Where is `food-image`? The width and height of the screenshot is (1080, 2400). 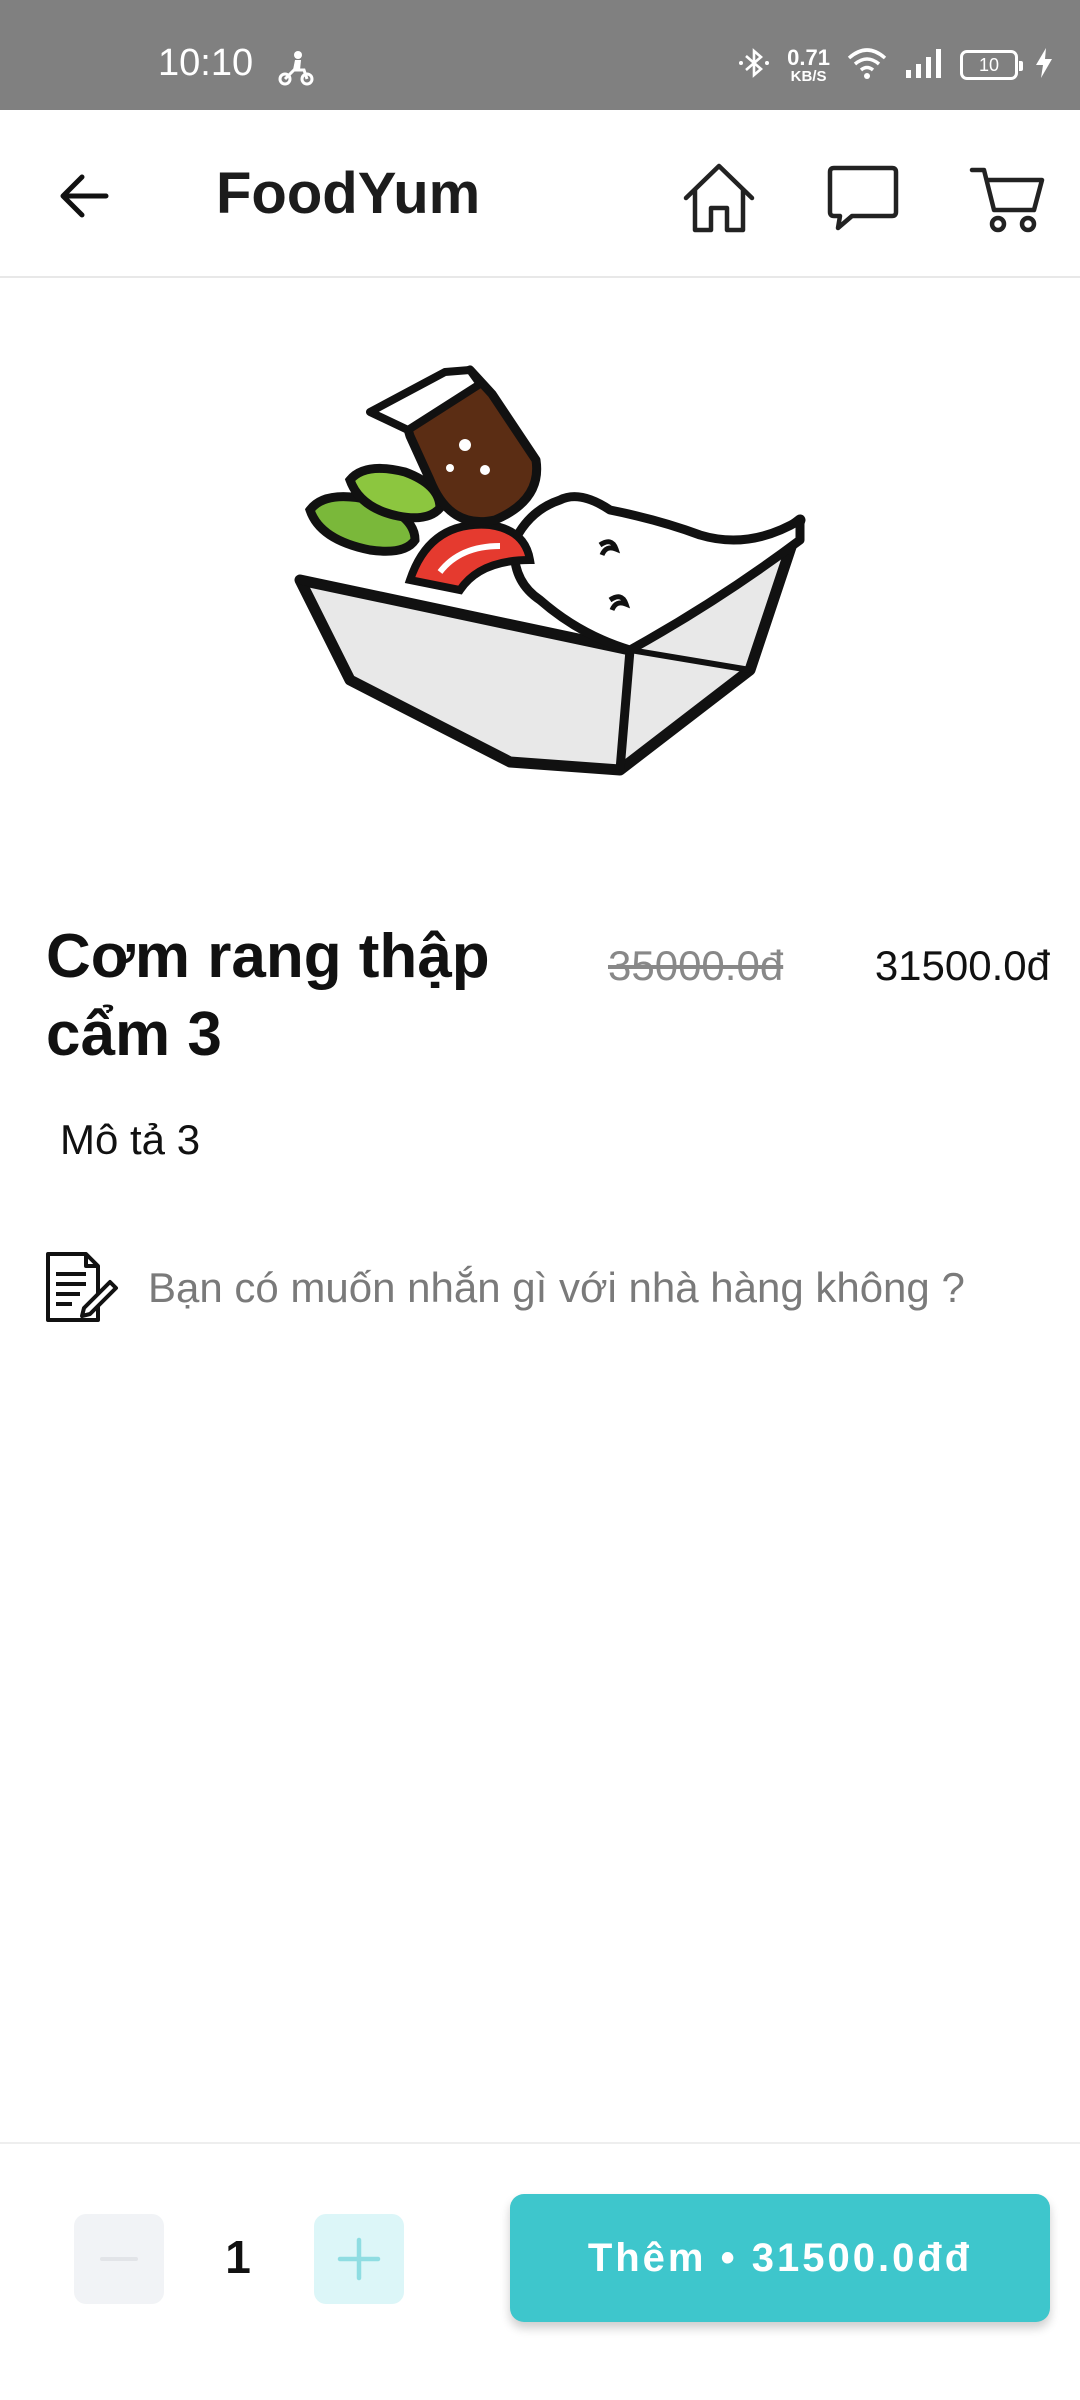 food-image is located at coordinates (550, 570).